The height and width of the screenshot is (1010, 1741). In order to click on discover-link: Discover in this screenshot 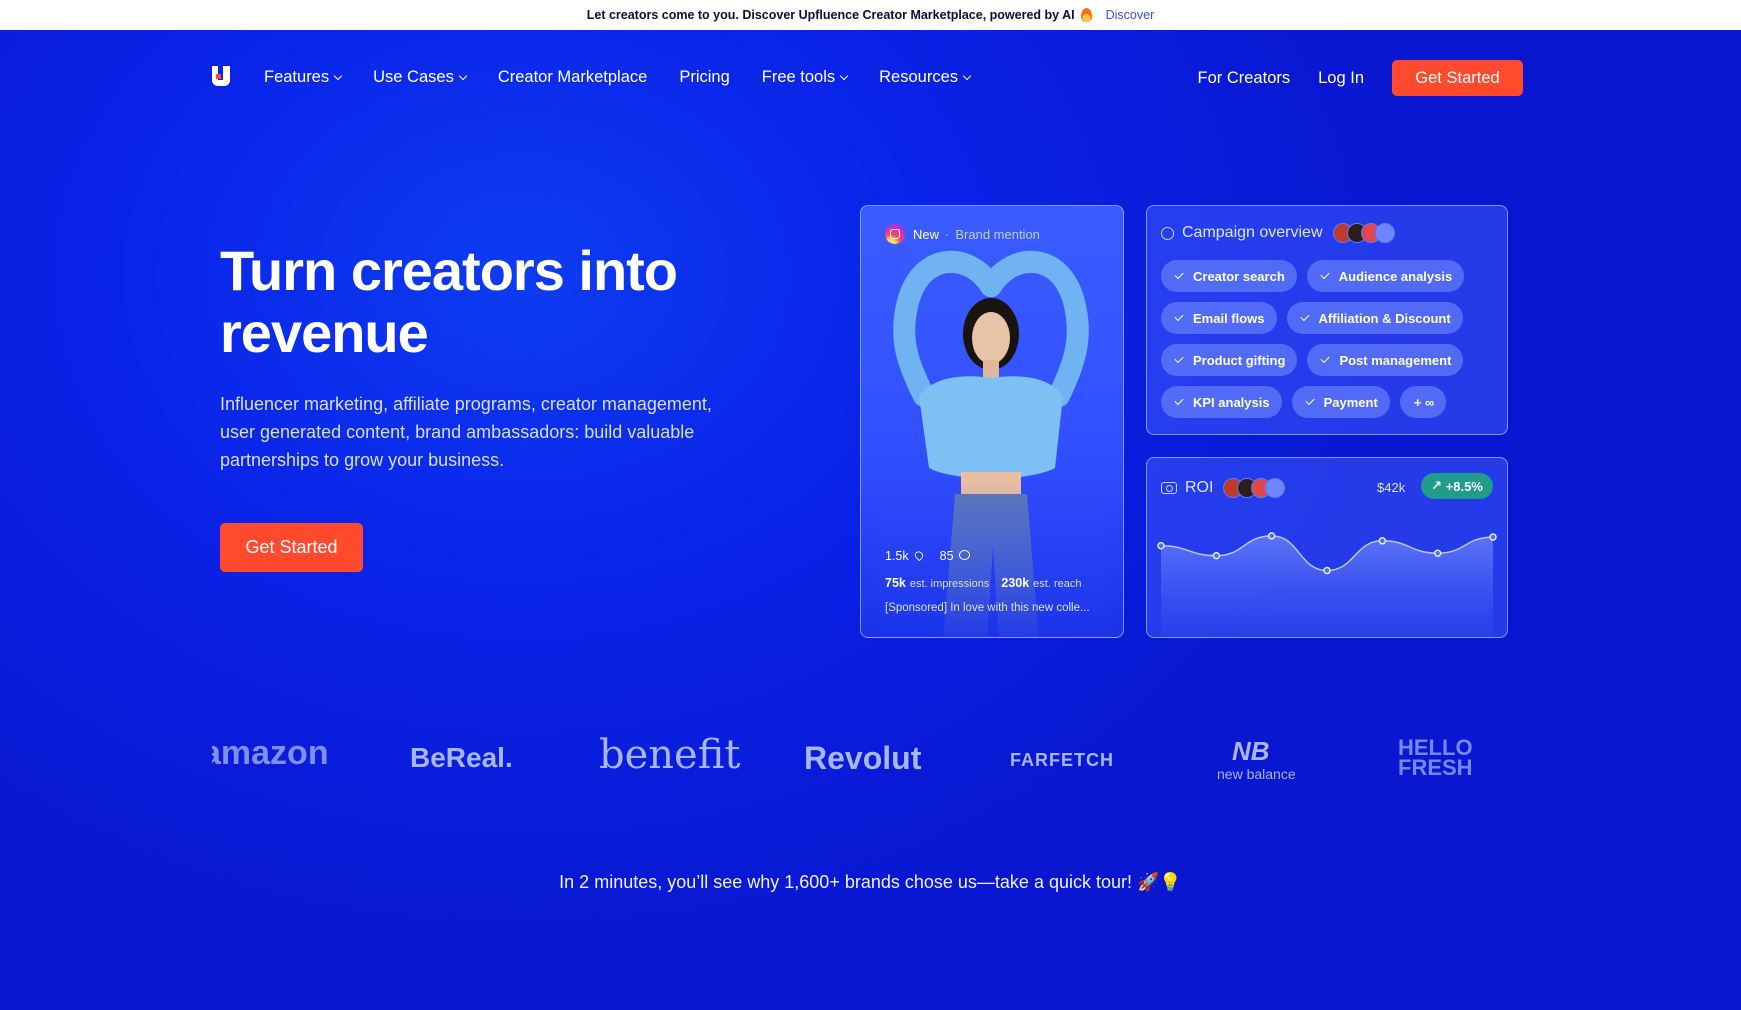, I will do `click(1130, 15)`.